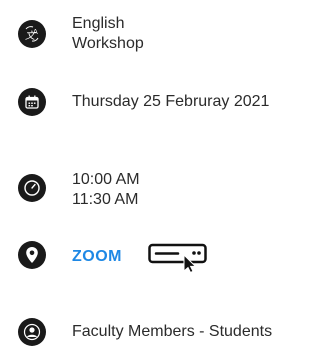 The width and height of the screenshot is (332, 349). What do you see at coordinates (32, 34) in the screenshot?
I see `translate-icon: 文 A` at bounding box center [32, 34].